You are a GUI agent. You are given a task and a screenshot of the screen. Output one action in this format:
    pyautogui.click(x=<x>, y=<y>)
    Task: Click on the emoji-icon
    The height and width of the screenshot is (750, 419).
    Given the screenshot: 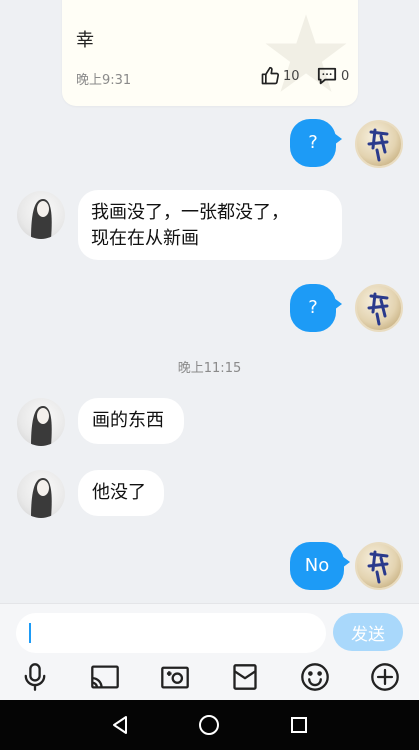 What is the action you would take?
    pyautogui.click(x=315, y=677)
    